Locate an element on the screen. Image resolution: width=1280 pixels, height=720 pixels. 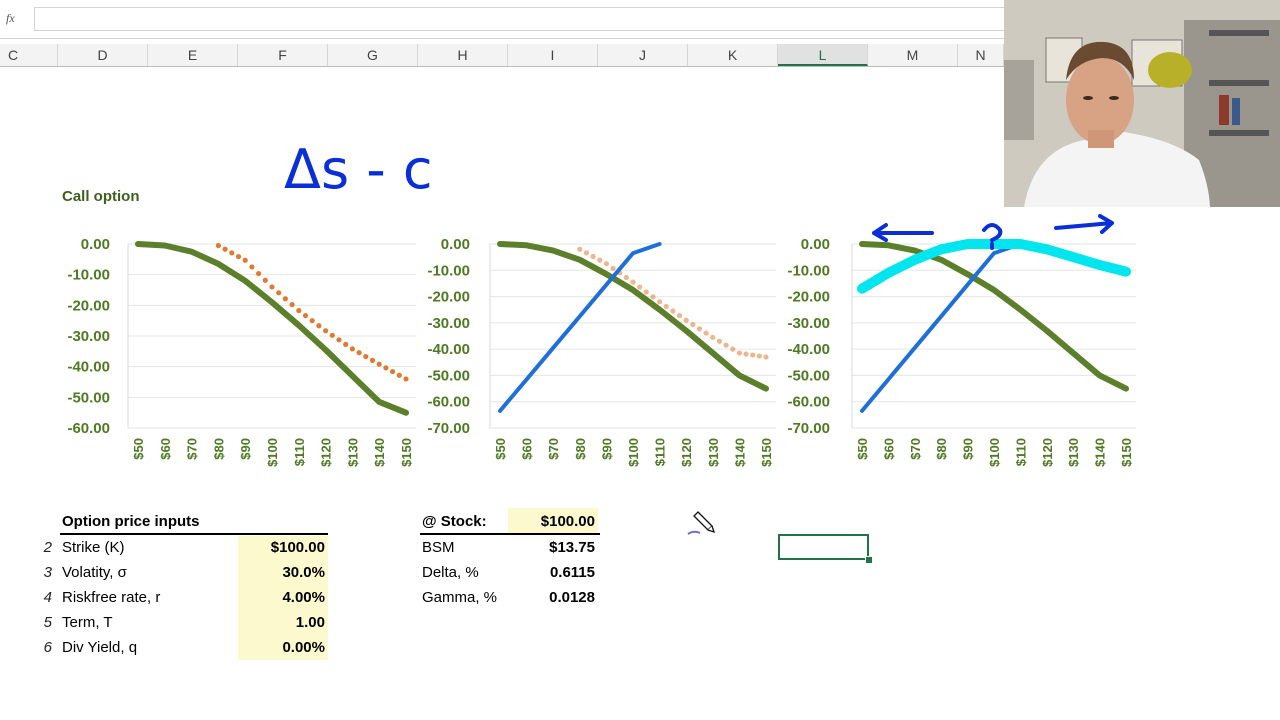
outputs-header-rule is located at coordinates (510, 534).